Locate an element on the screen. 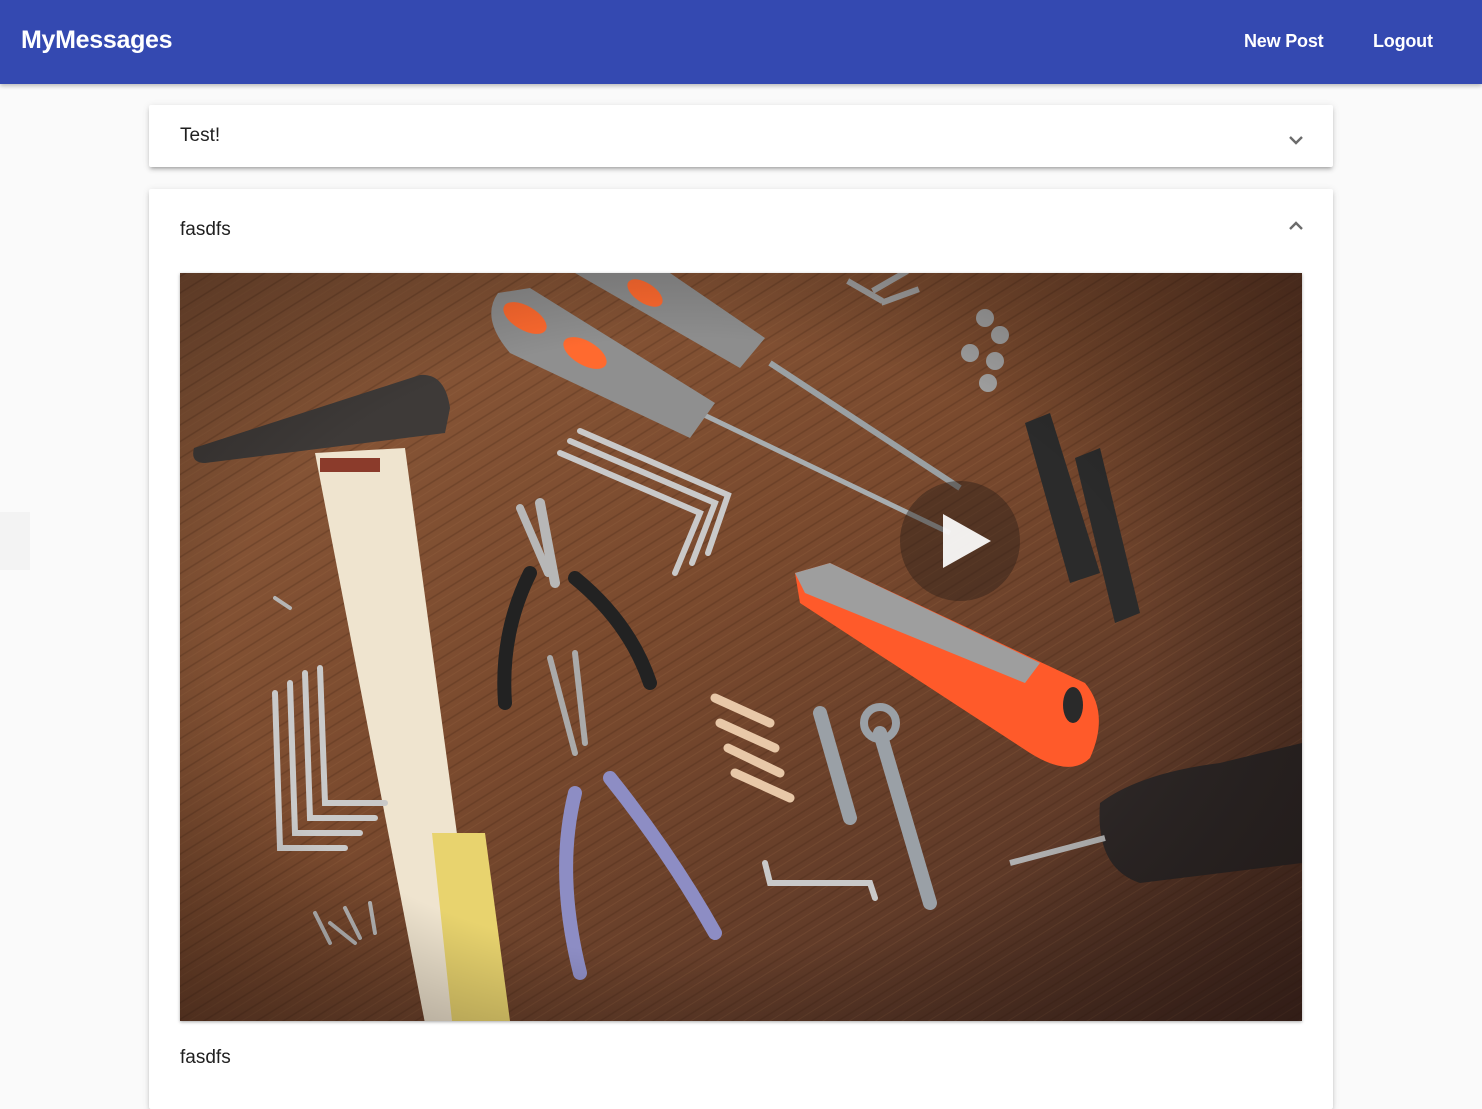  post-panel-header: Test! is located at coordinates (741, 136).